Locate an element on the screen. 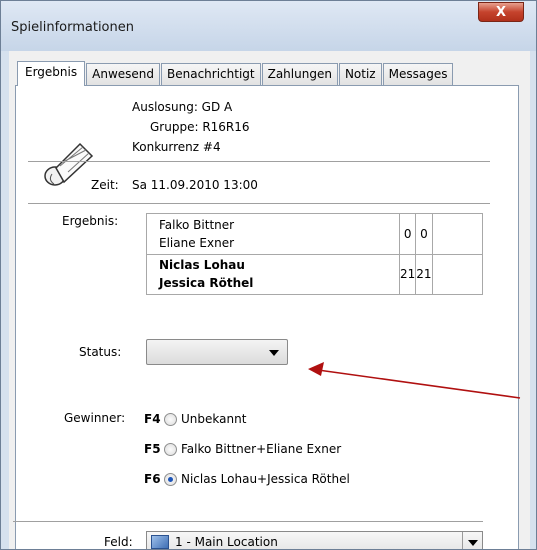 This screenshot has width=537, height=550. team2-player2: Jessica Röthel is located at coordinates (206, 283).